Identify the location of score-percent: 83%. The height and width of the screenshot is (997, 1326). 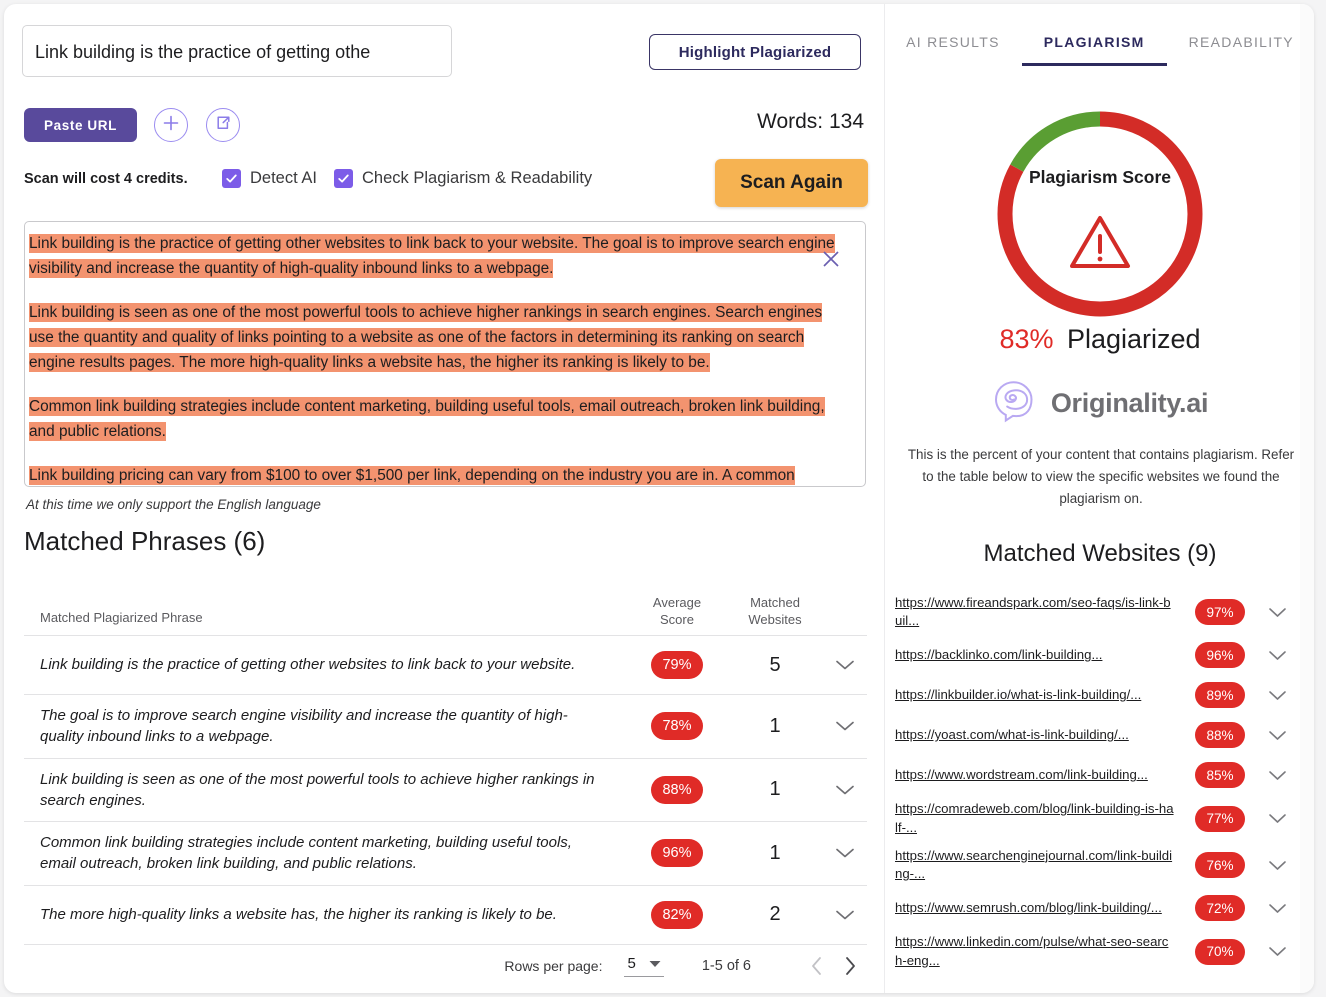
(1026, 339).